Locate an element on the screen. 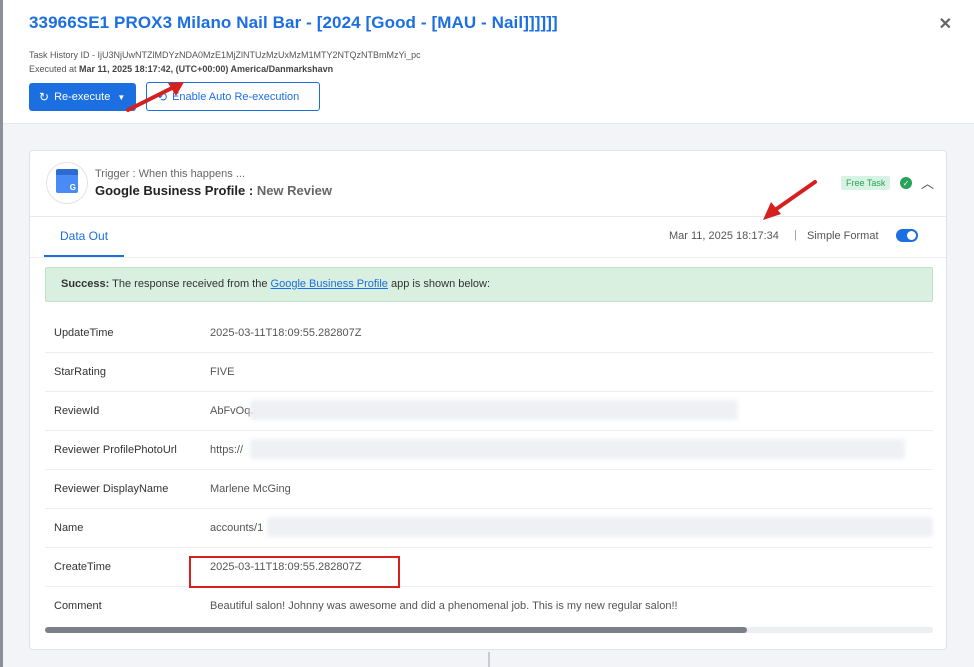  auto-reexecute-label: Enable Auto Re-execution is located at coordinates (236, 96).